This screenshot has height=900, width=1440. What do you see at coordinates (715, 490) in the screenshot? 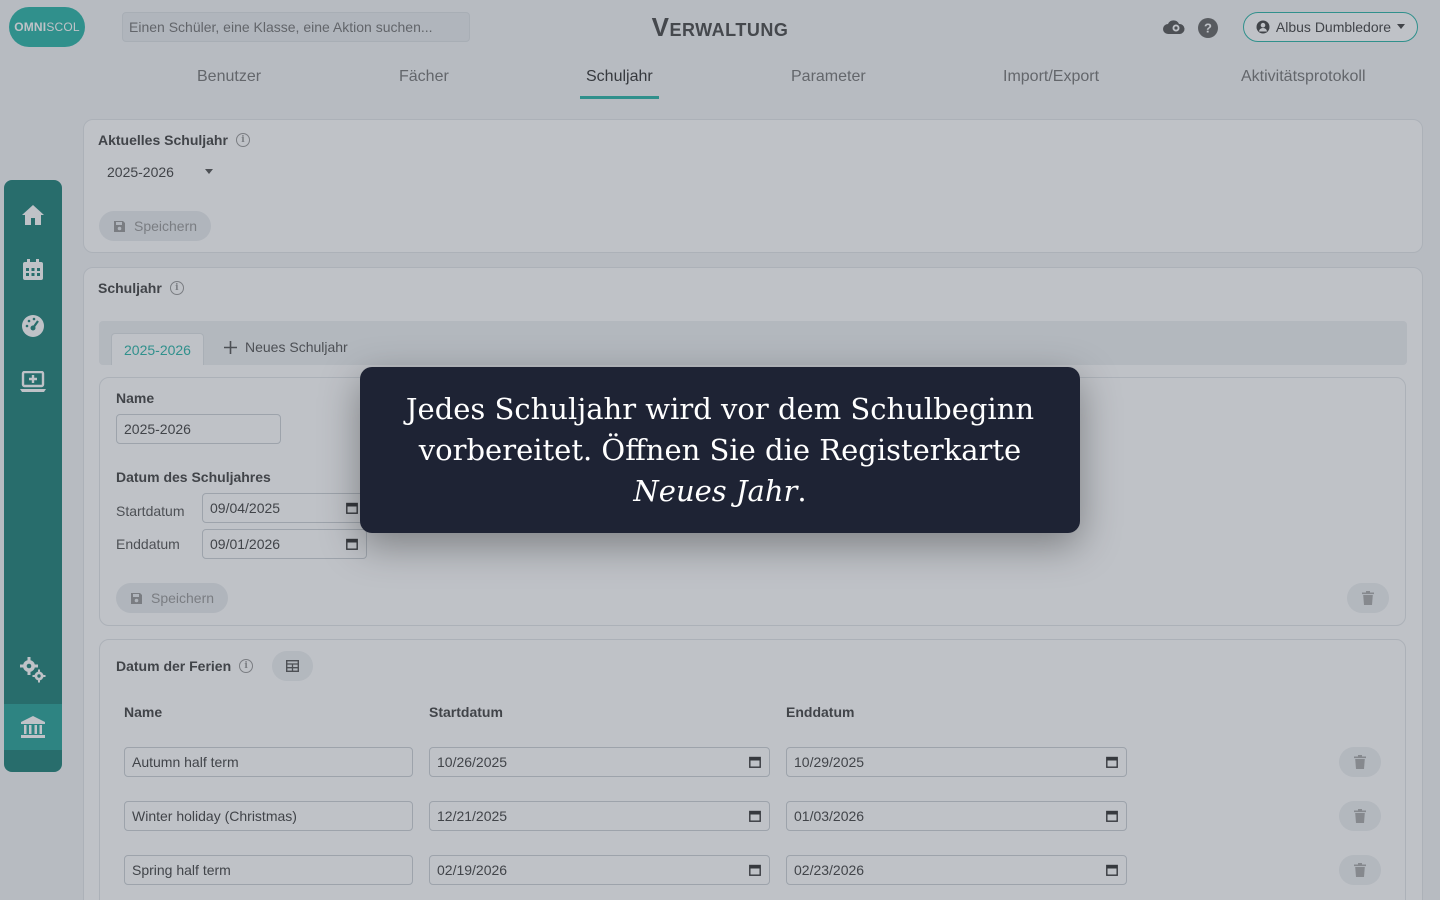
I see `tooltip-emphasis: Neues Jahr` at bounding box center [715, 490].